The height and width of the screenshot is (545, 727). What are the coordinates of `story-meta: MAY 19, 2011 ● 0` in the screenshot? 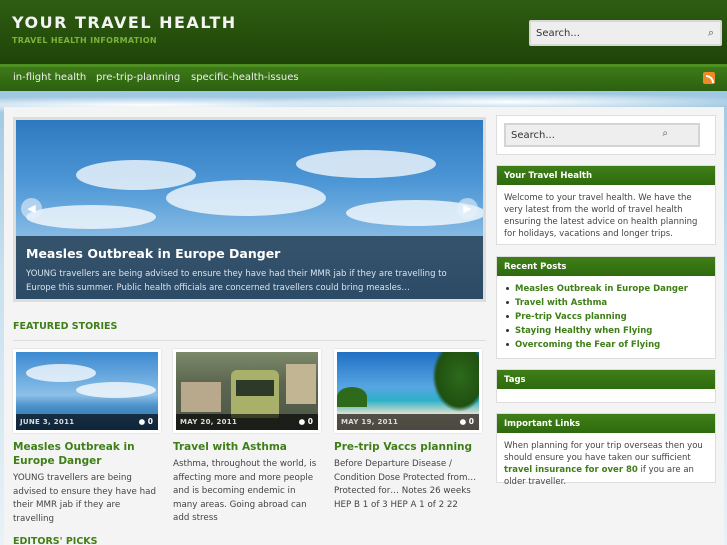 It's located at (408, 422).